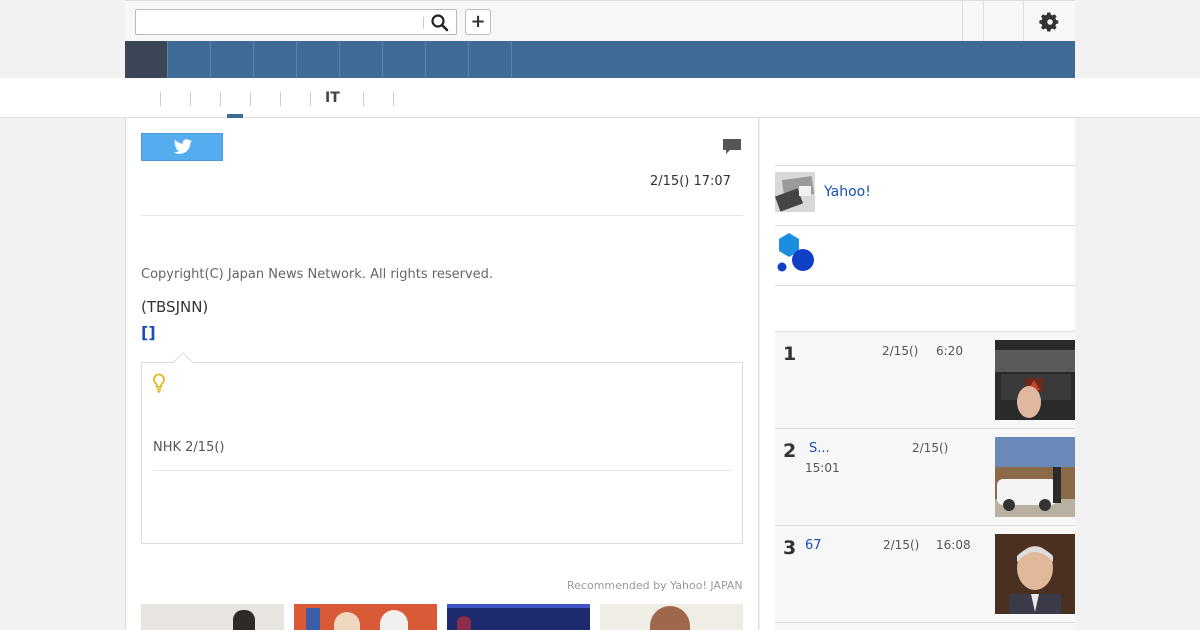 This screenshot has height=630, width=1200. Describe the element at coordinates (440, 23) in the screenshot. I see `search-icon` at that location.